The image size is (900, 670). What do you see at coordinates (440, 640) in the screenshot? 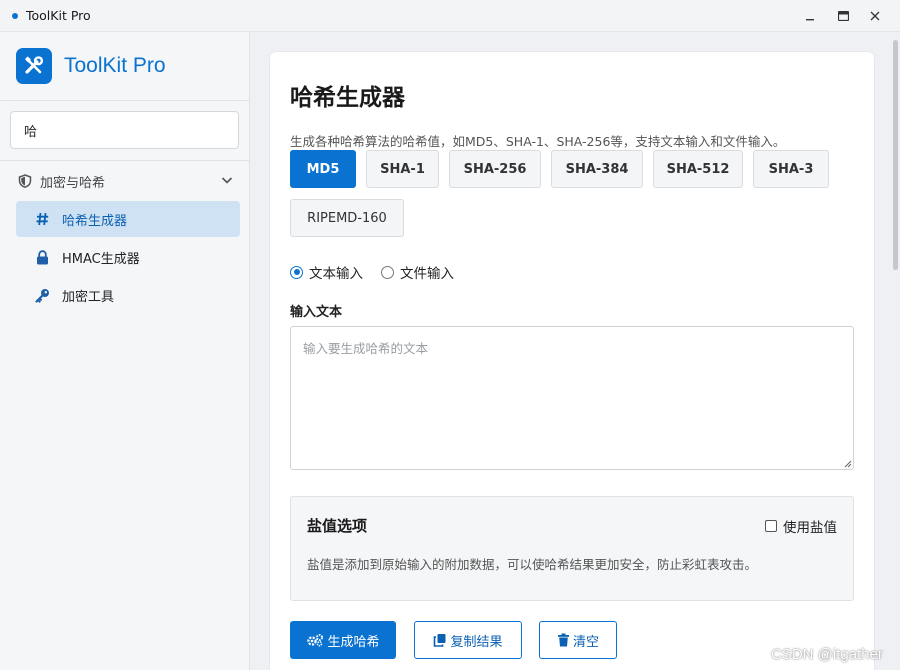
I see `copy-icon` at bounding box center [440, 640].